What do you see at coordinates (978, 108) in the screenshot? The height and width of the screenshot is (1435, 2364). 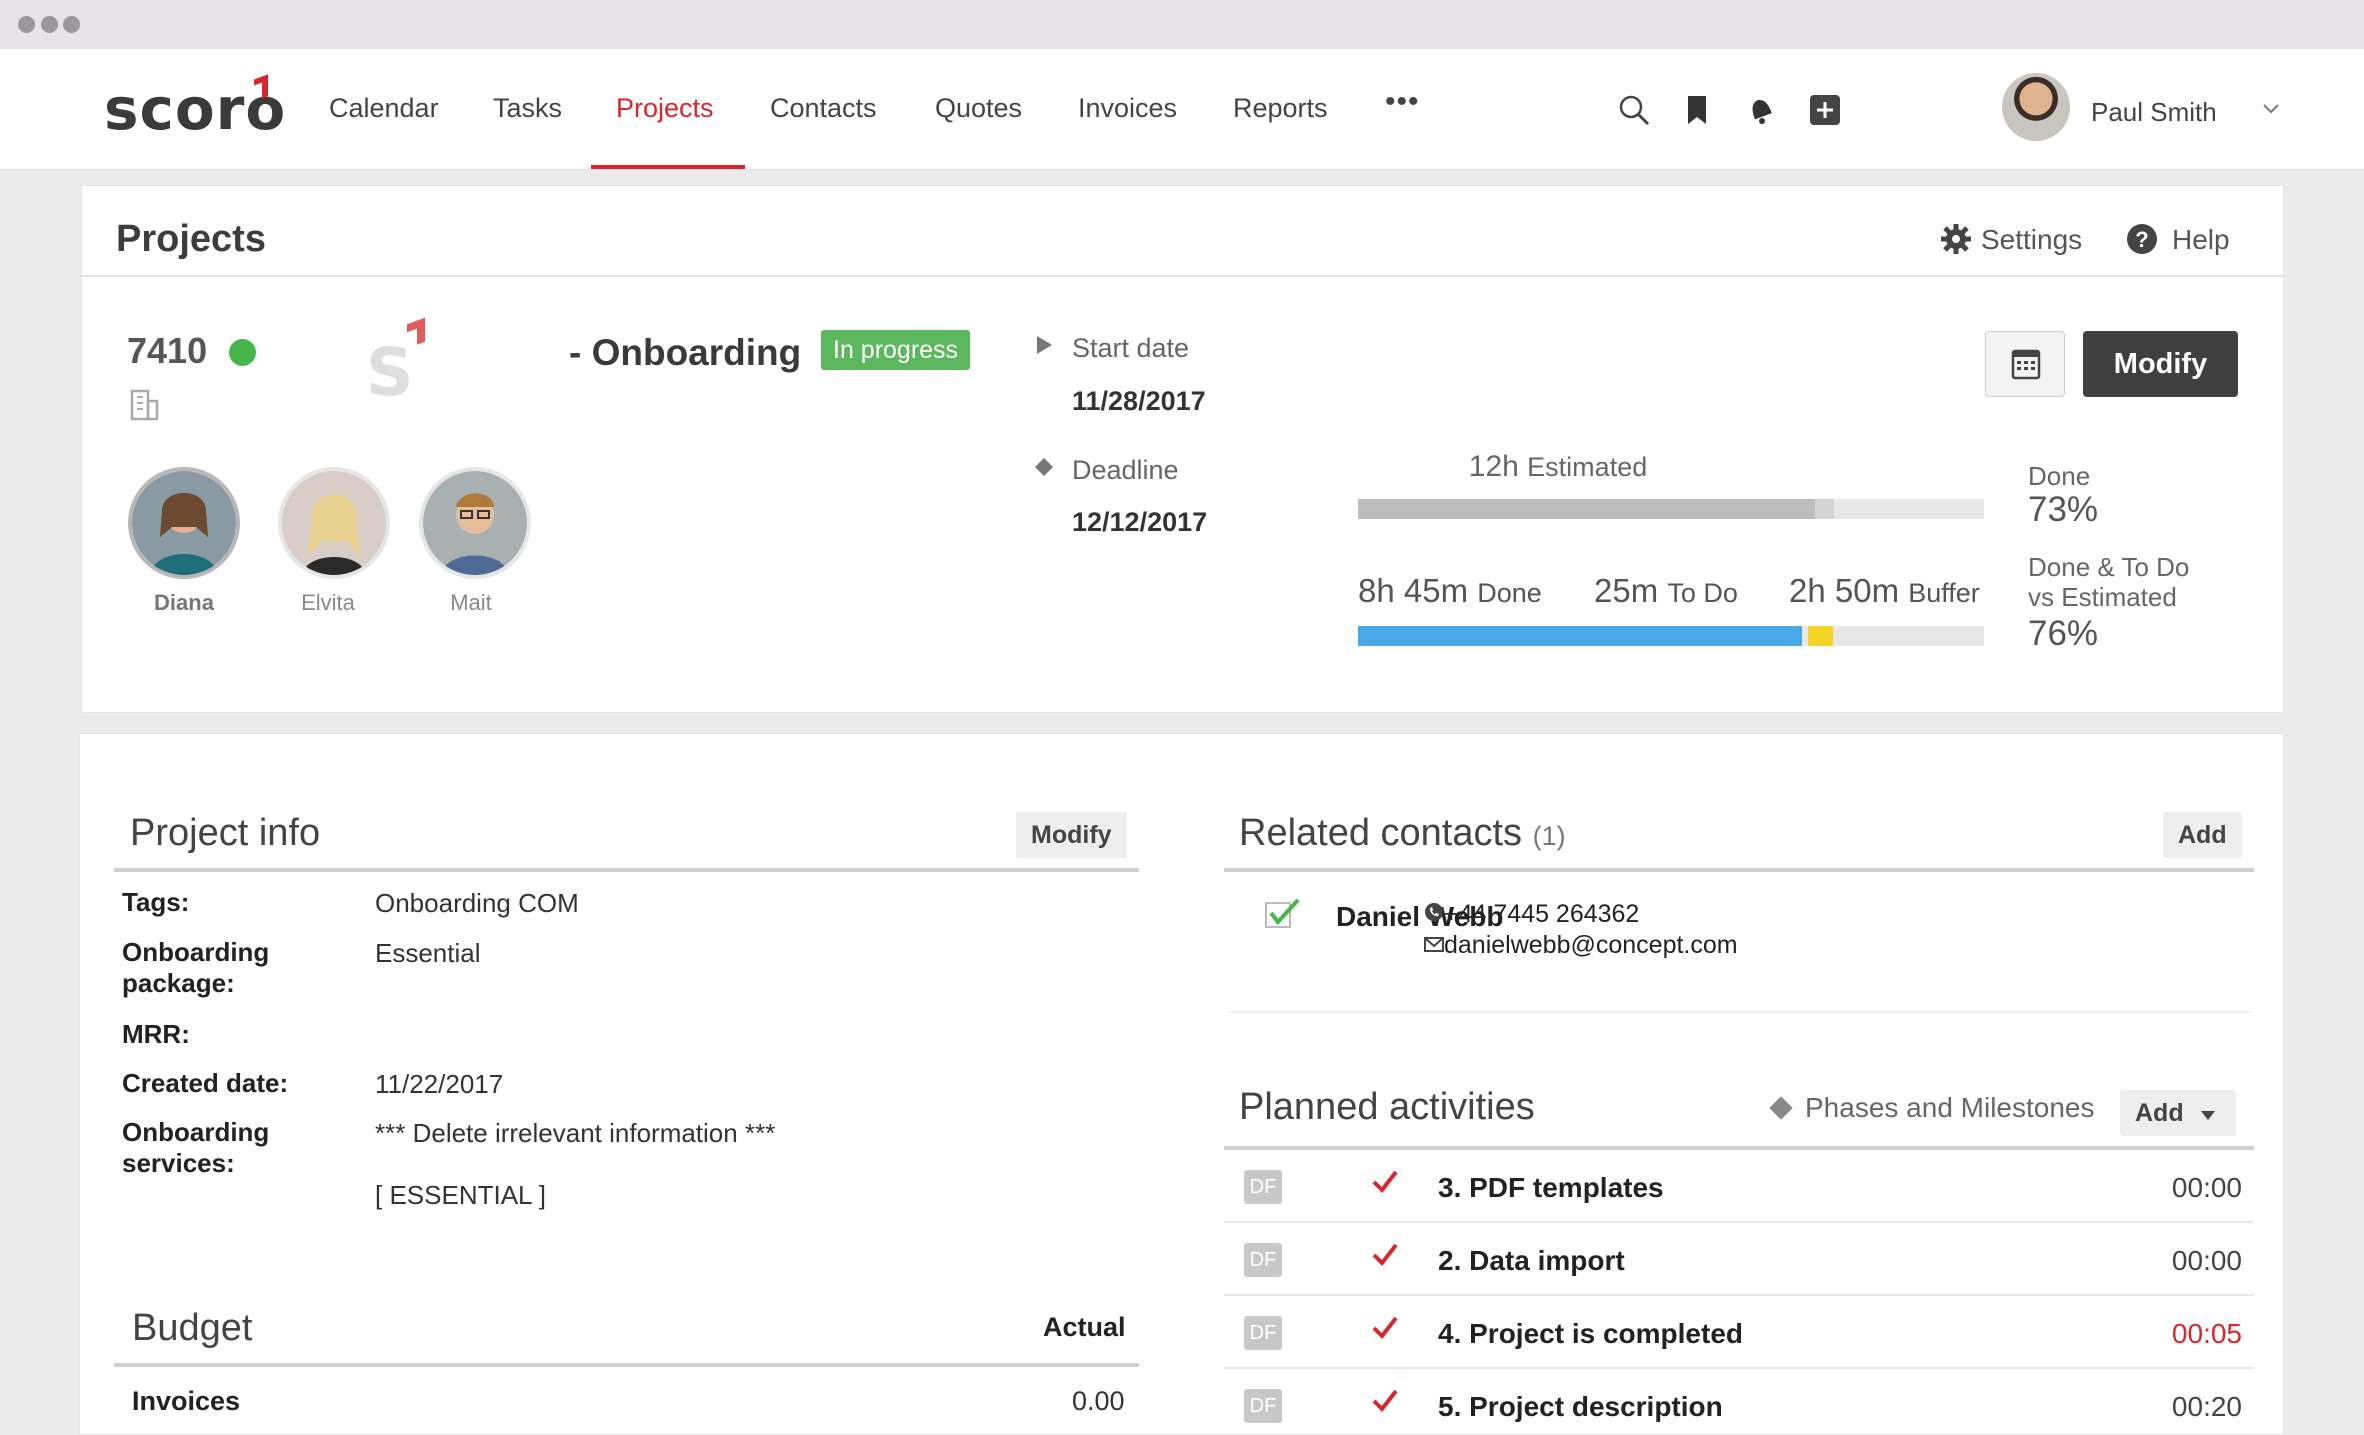 I see `nav-quotes: Quotes` at bounding box center [978, 108].